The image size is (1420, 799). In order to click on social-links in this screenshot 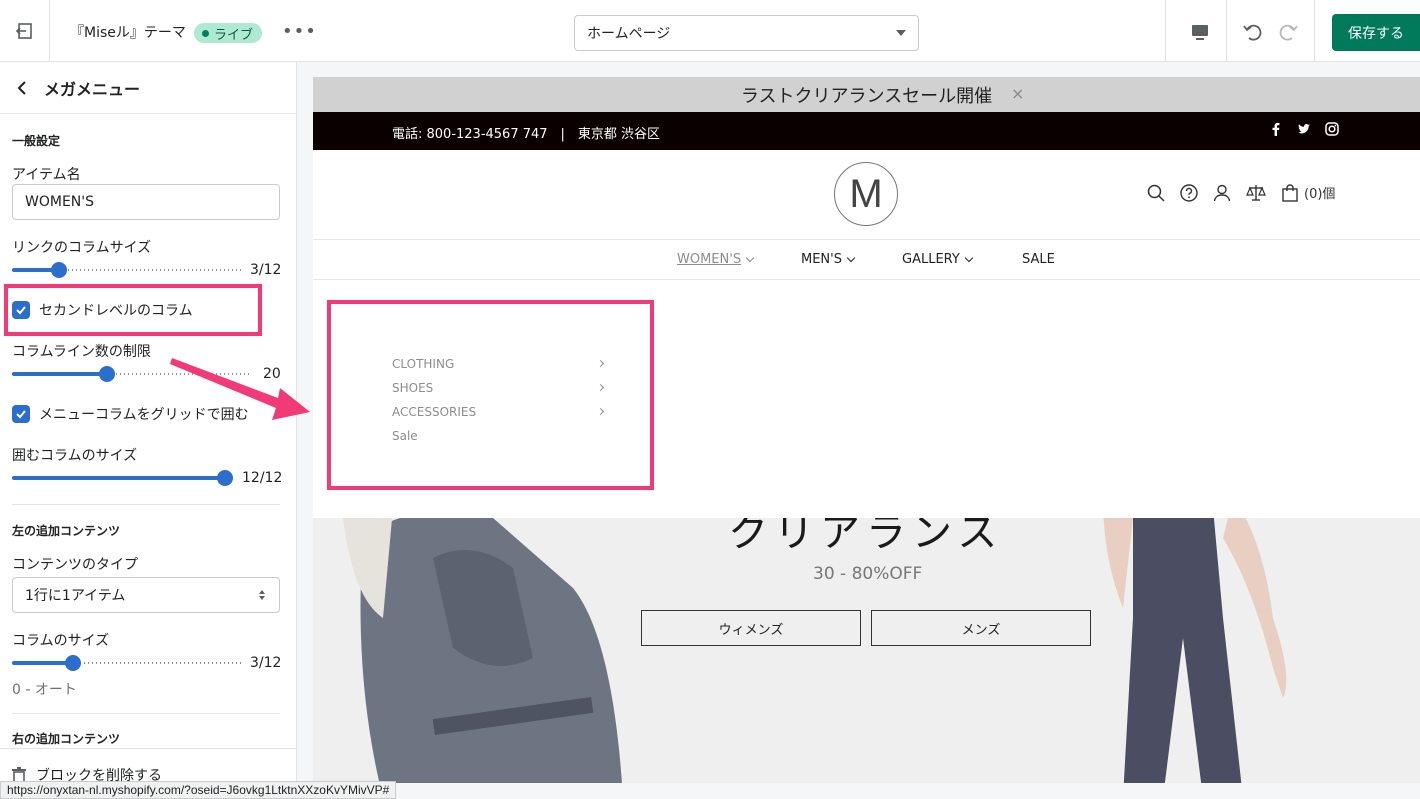, I will do `click(1304, 129)`.